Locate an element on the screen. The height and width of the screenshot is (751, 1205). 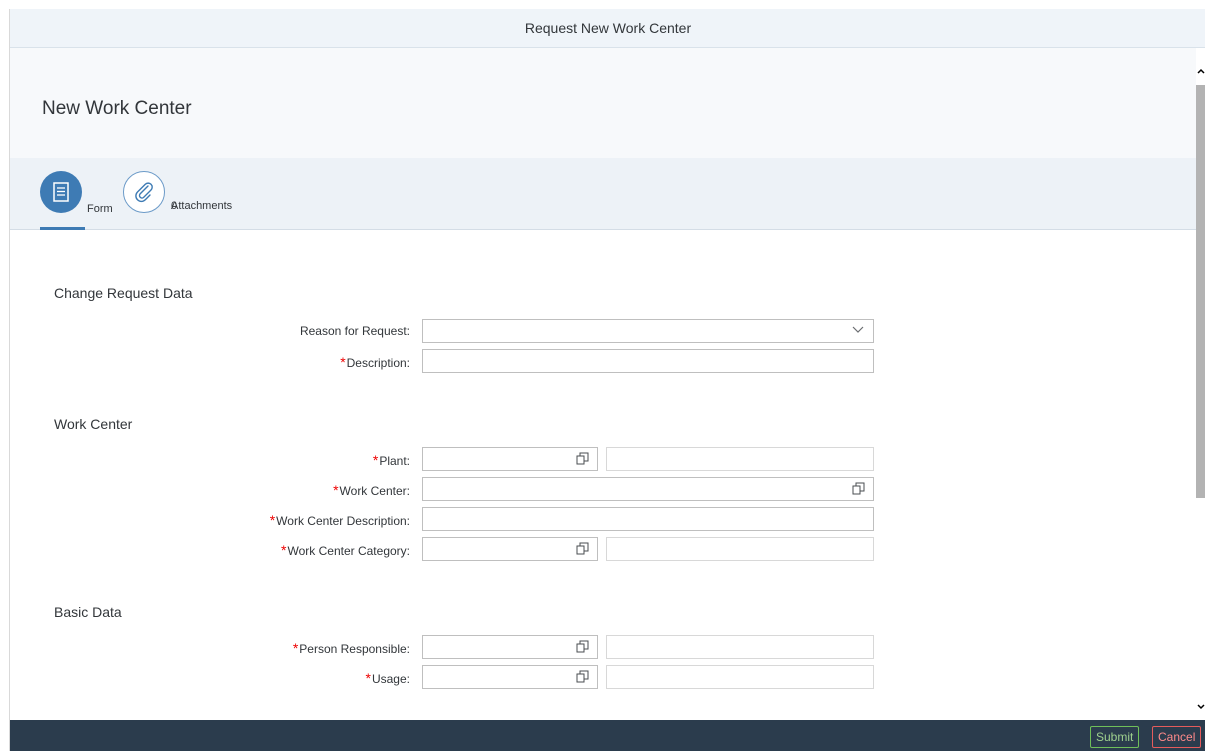
plant-row: *Plant: is located at coordinates (603, 459).